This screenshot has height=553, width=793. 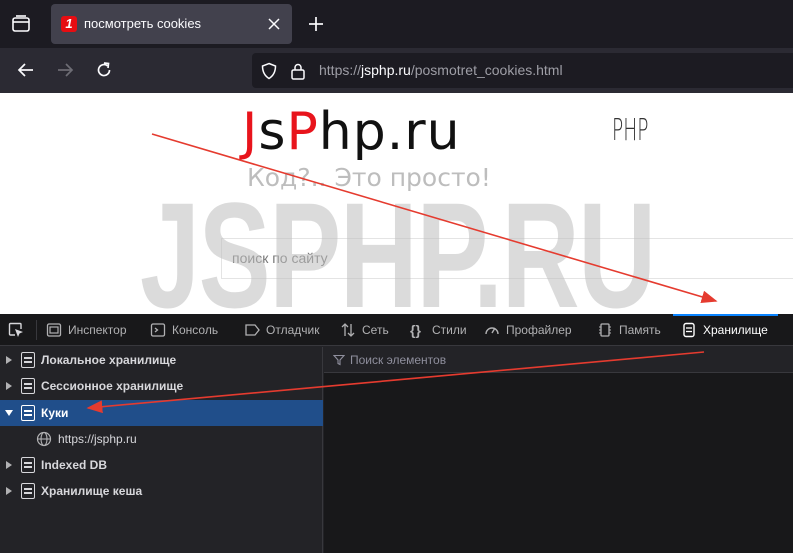 What do you see at coordinates (449, 330) in the screenshot?
I see `tab-label: Стили` at bounding box center [449, 330].